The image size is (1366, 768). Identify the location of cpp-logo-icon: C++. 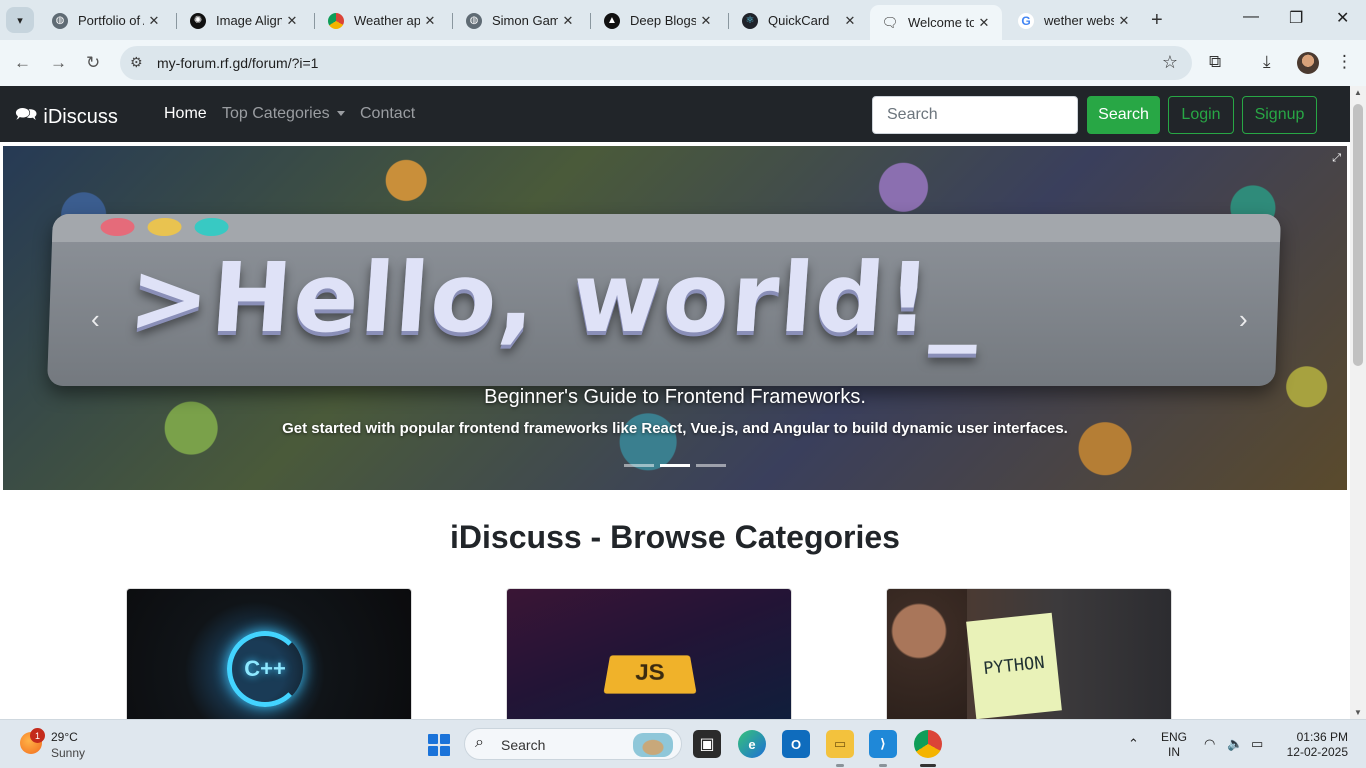
(265, 669).